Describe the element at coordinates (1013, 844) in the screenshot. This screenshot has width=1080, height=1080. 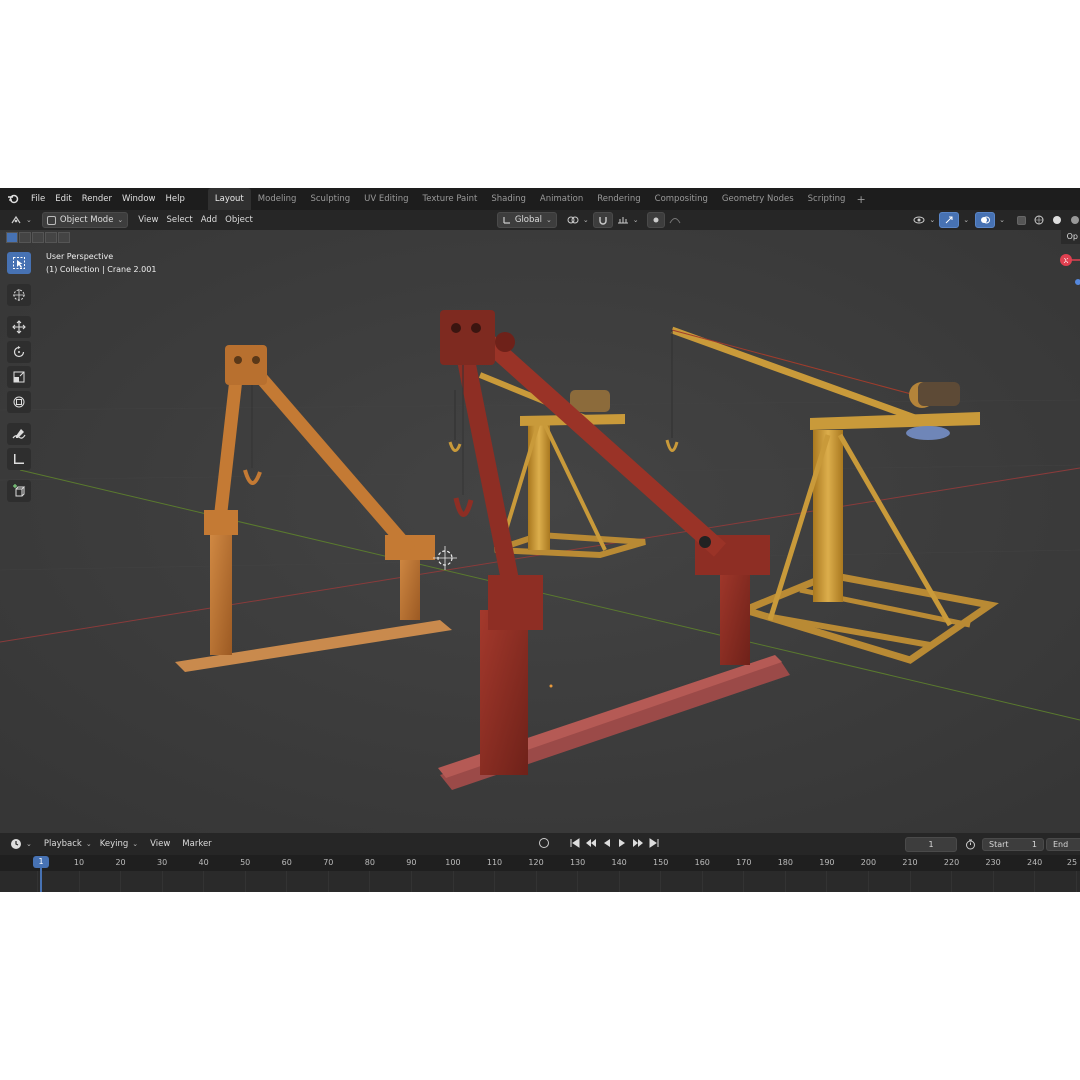
I see `start-frame-field: Start 1` at that location.